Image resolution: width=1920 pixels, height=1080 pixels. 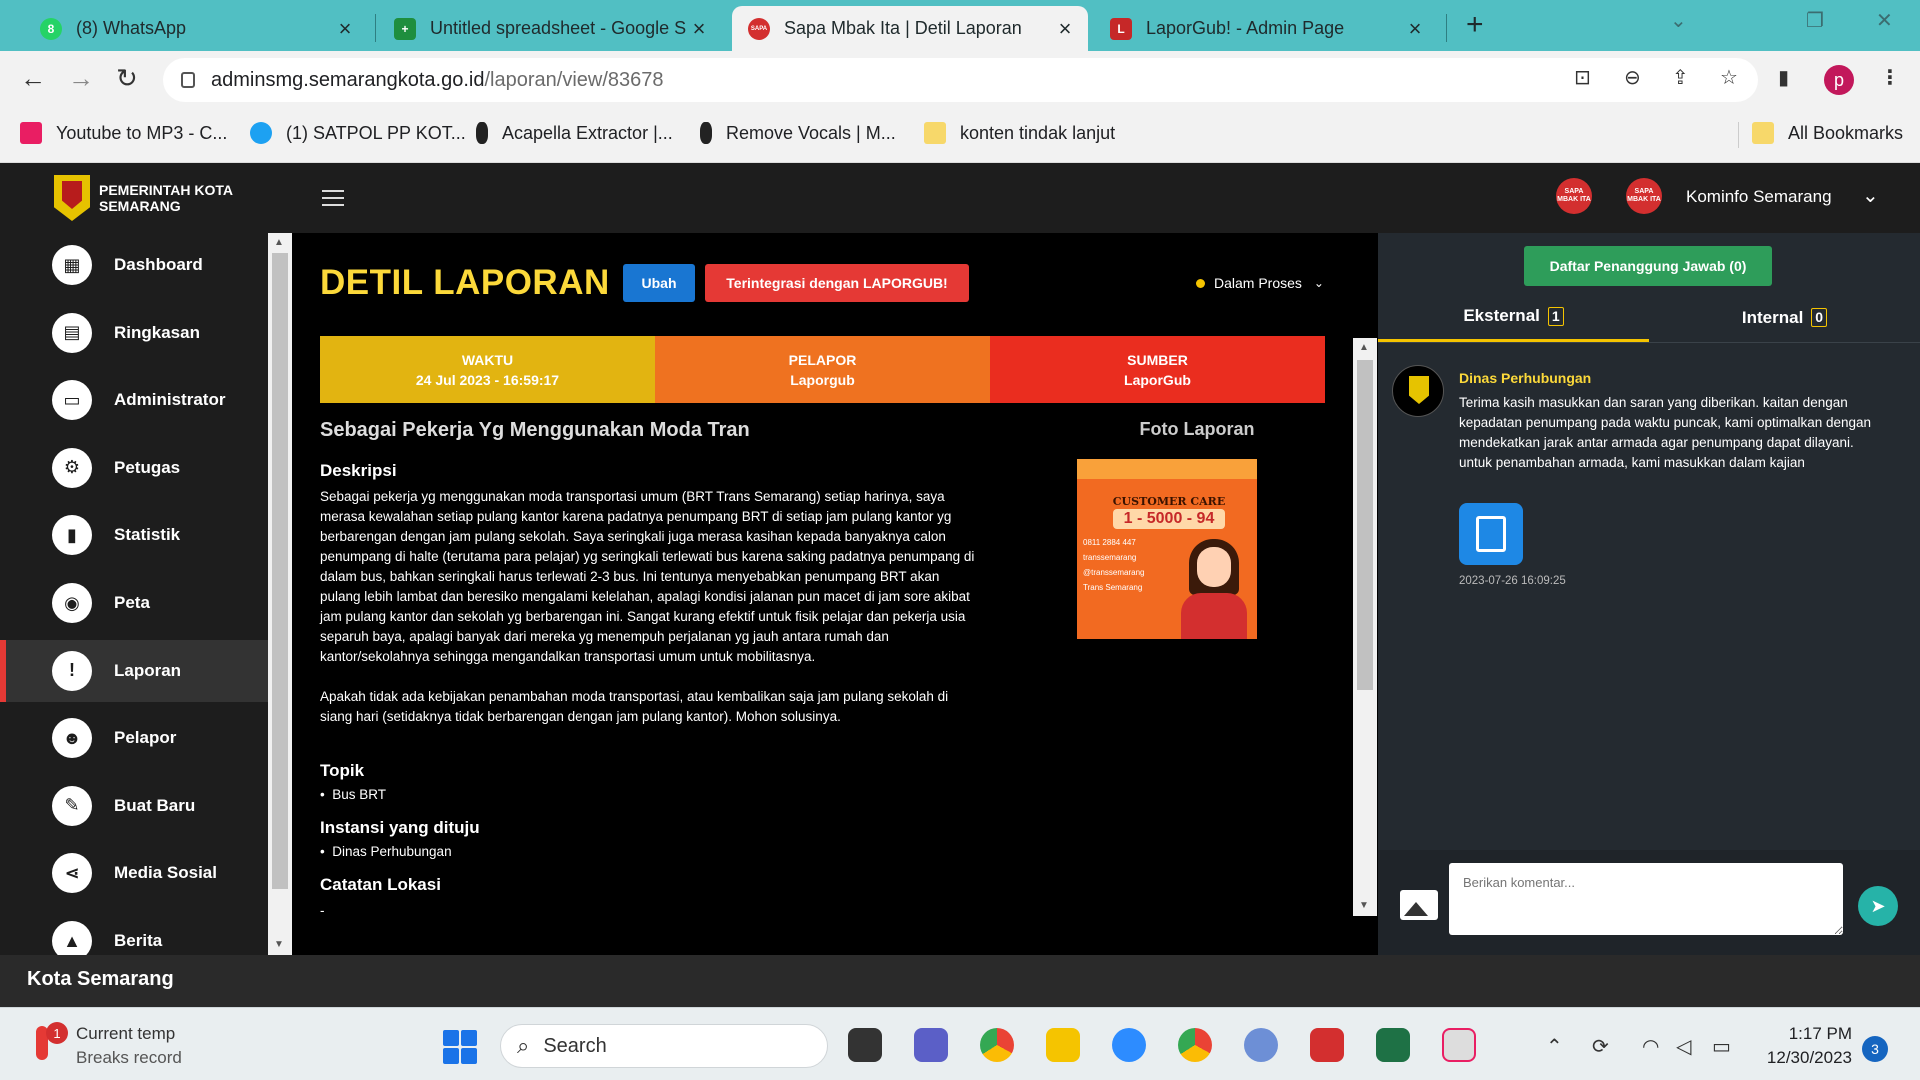 What do you see at coordinates (1393, 1045) in the screenshot?
I see `excel-icon` at bounding box center [1393, 1045].